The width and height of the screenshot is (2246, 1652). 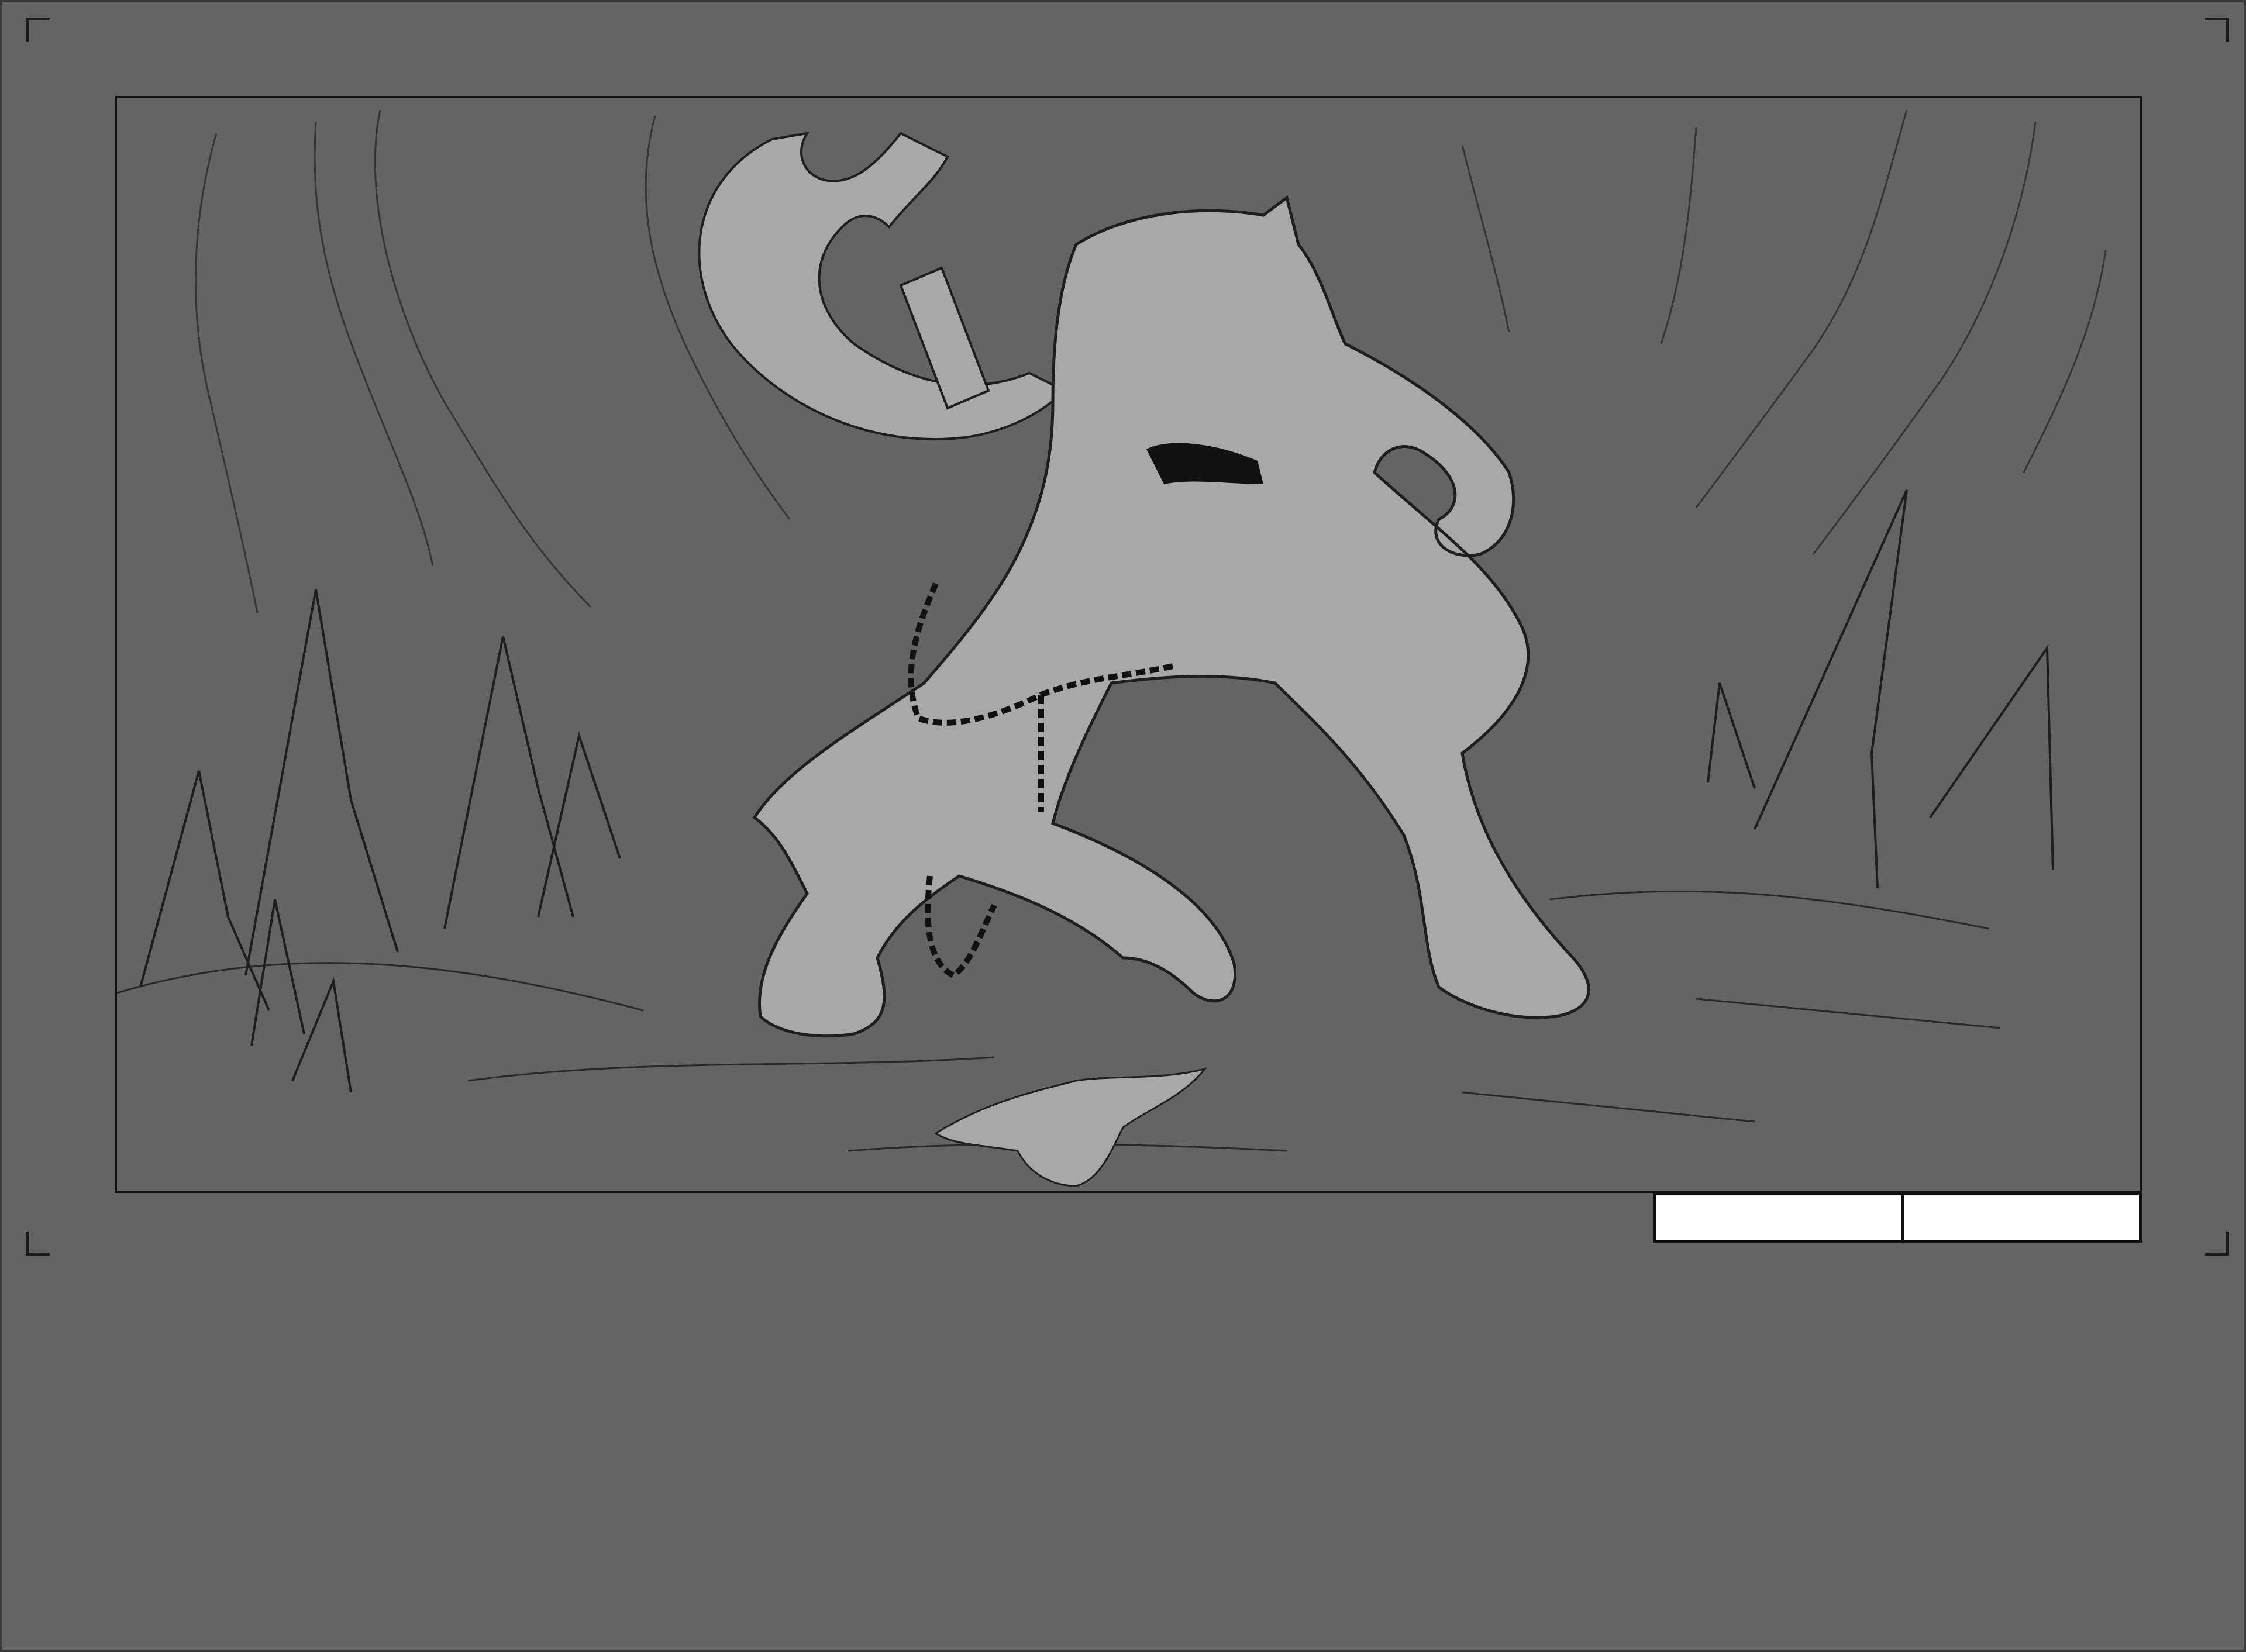 I want to click on crop-mark-top-left, so click(x=38, y=30).